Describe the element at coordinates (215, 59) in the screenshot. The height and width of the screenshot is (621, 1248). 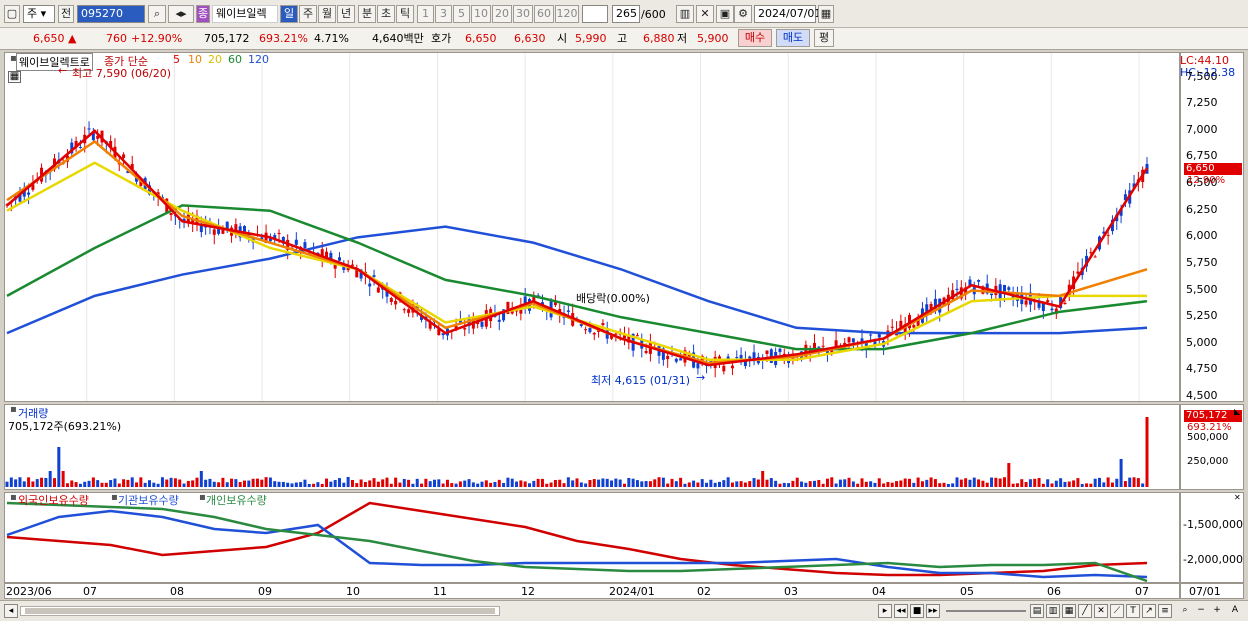
I see `ma-20-label: 20` at that location.